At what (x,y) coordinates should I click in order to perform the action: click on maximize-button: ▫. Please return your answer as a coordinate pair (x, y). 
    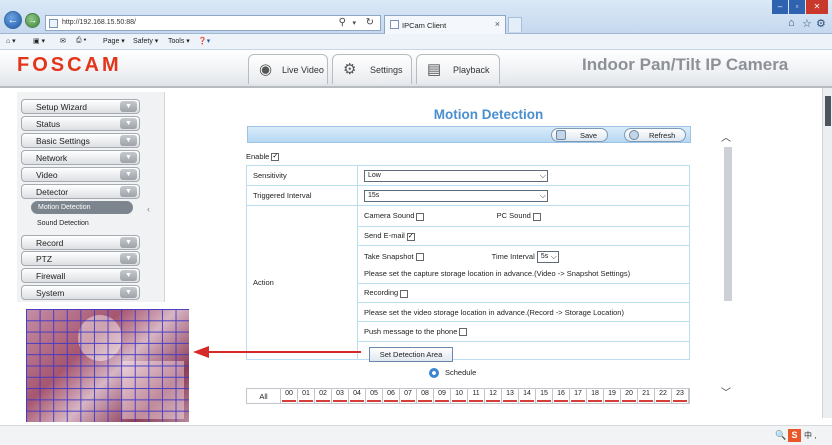
    Looking at the image, I should click on (797, 7).